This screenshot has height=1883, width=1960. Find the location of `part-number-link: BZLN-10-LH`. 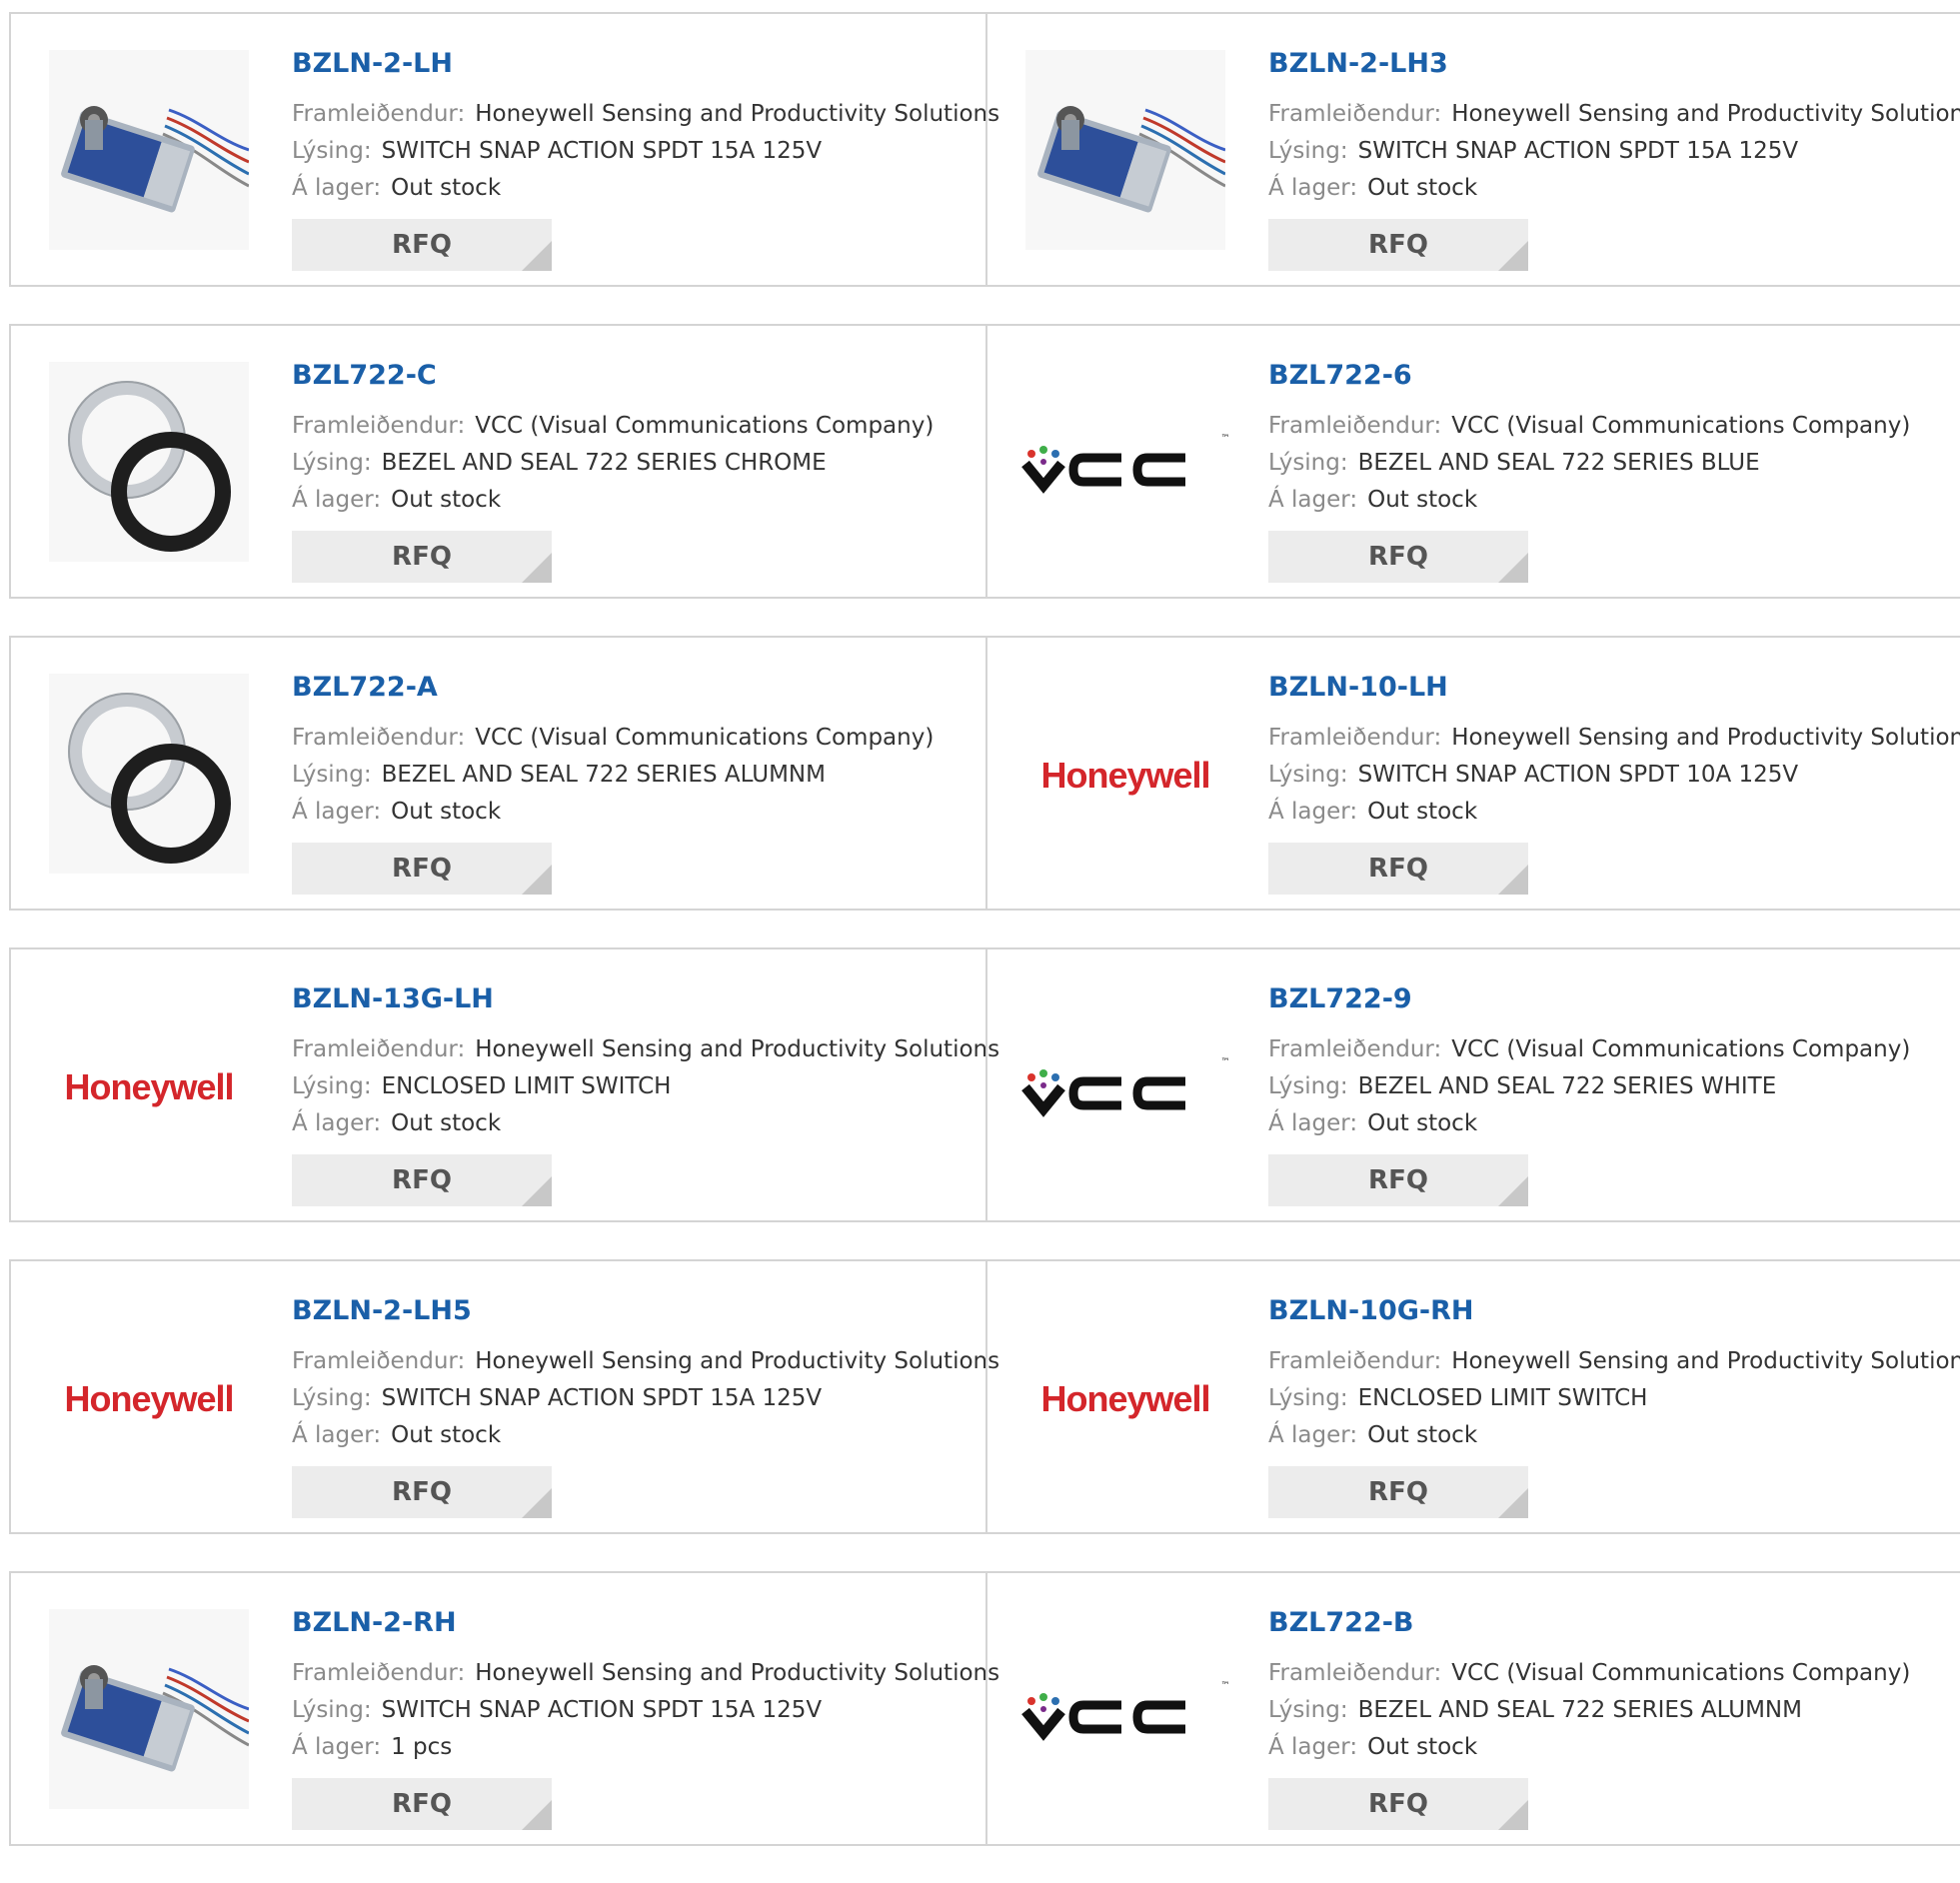

part-number-link: BZLN-10-LH is located at coordinates (1614, 688).